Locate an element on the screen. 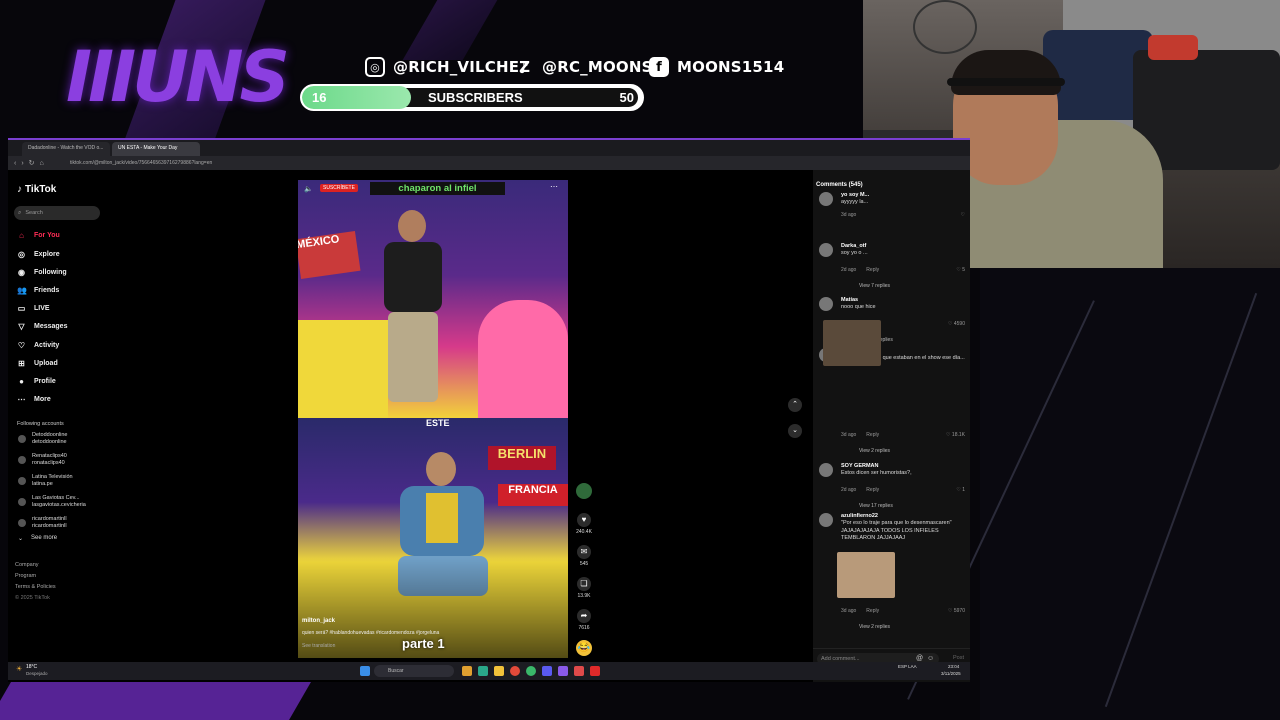  footer-link: Company is located at coordinates (27, 565).